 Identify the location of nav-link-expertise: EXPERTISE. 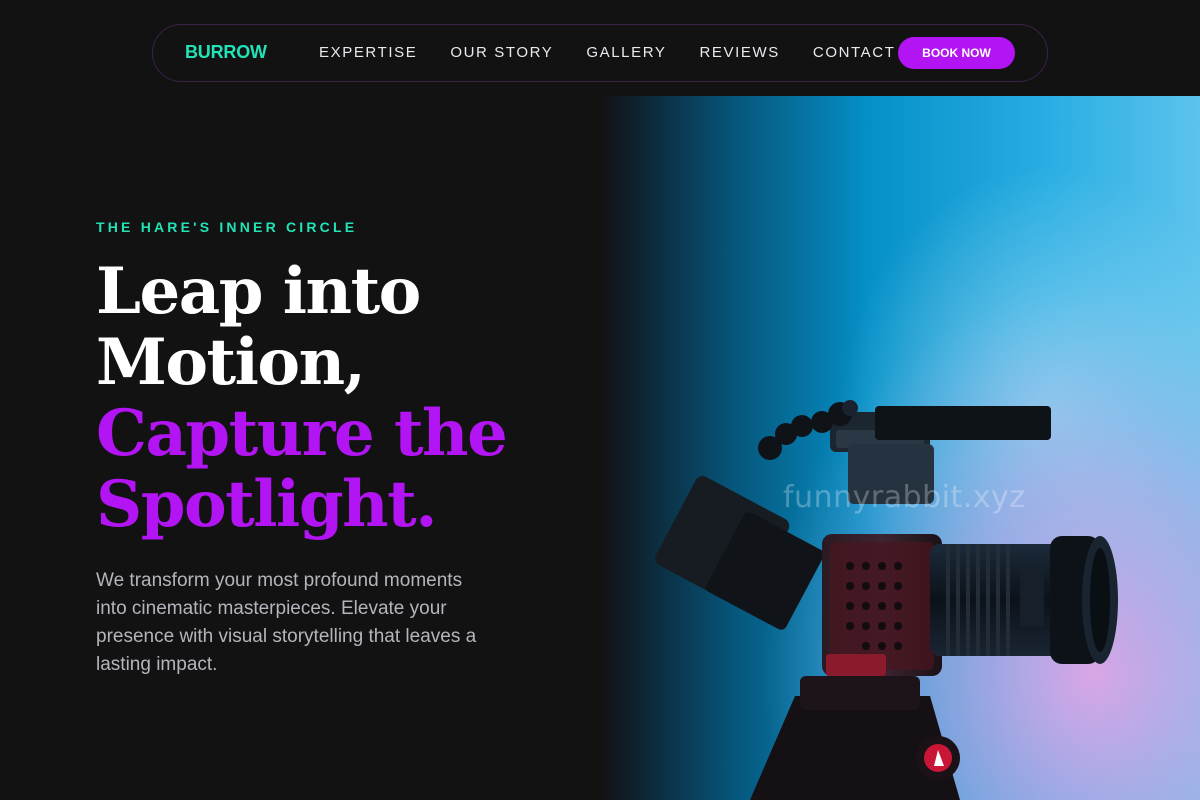
(368, 52).